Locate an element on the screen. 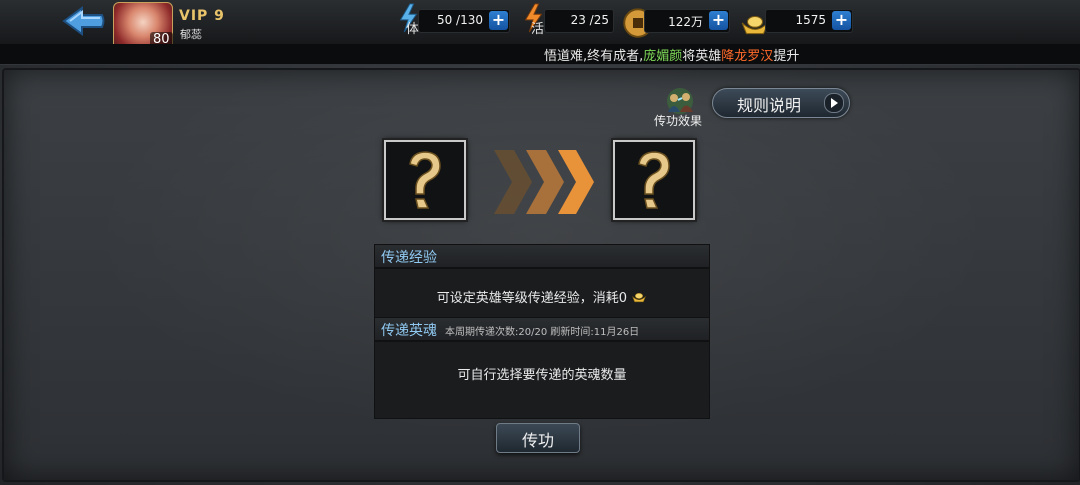  transfer-effect-label: 传功效果 is located at coordinates (678, 121).